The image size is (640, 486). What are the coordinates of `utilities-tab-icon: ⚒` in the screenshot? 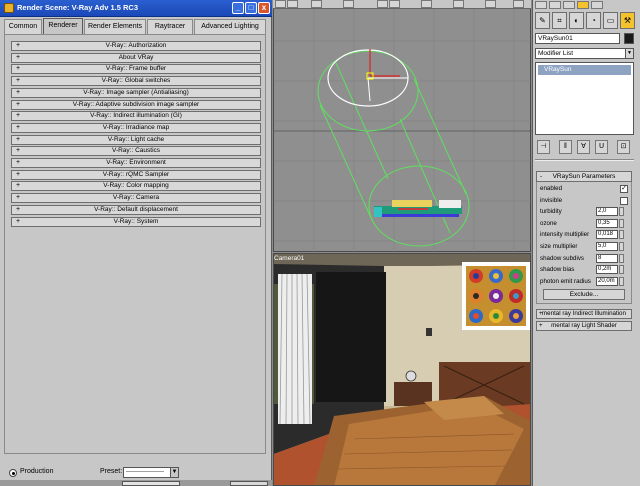 It's located at (627, 20).